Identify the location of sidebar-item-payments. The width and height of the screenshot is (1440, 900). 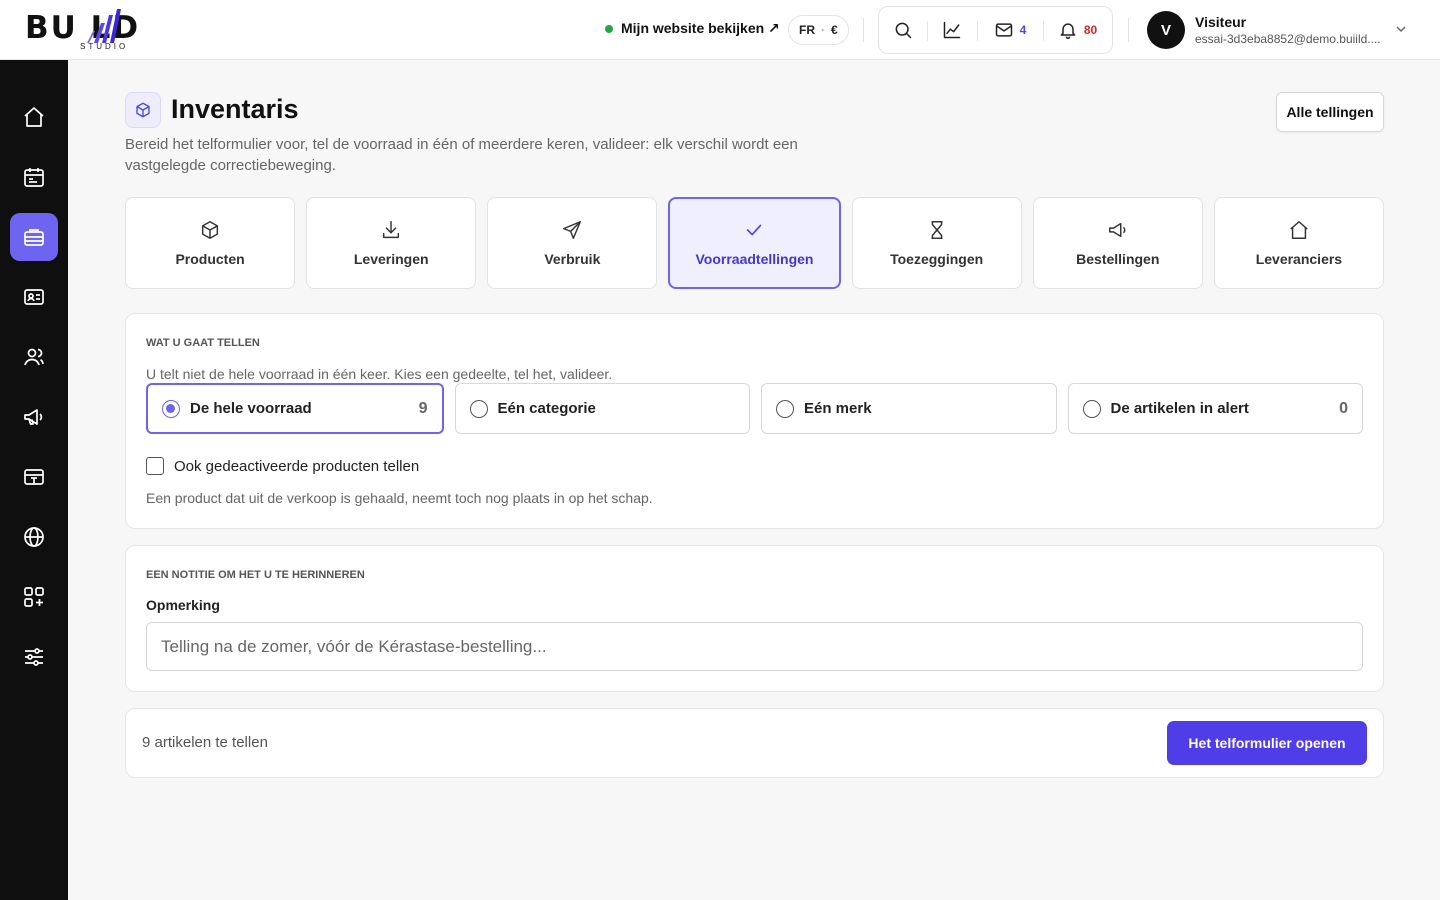
(34, 477).